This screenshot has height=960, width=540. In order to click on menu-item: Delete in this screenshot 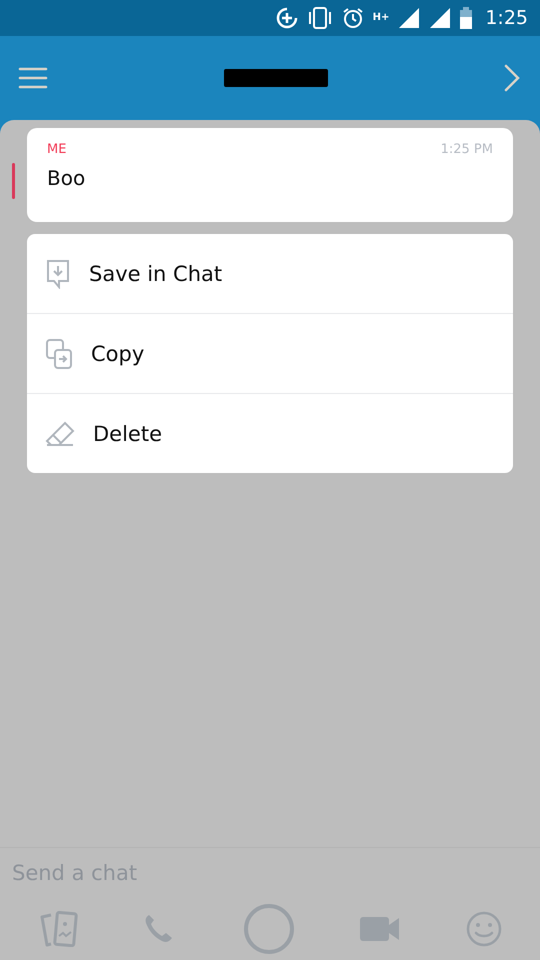, I will do `click(270, 433)`.